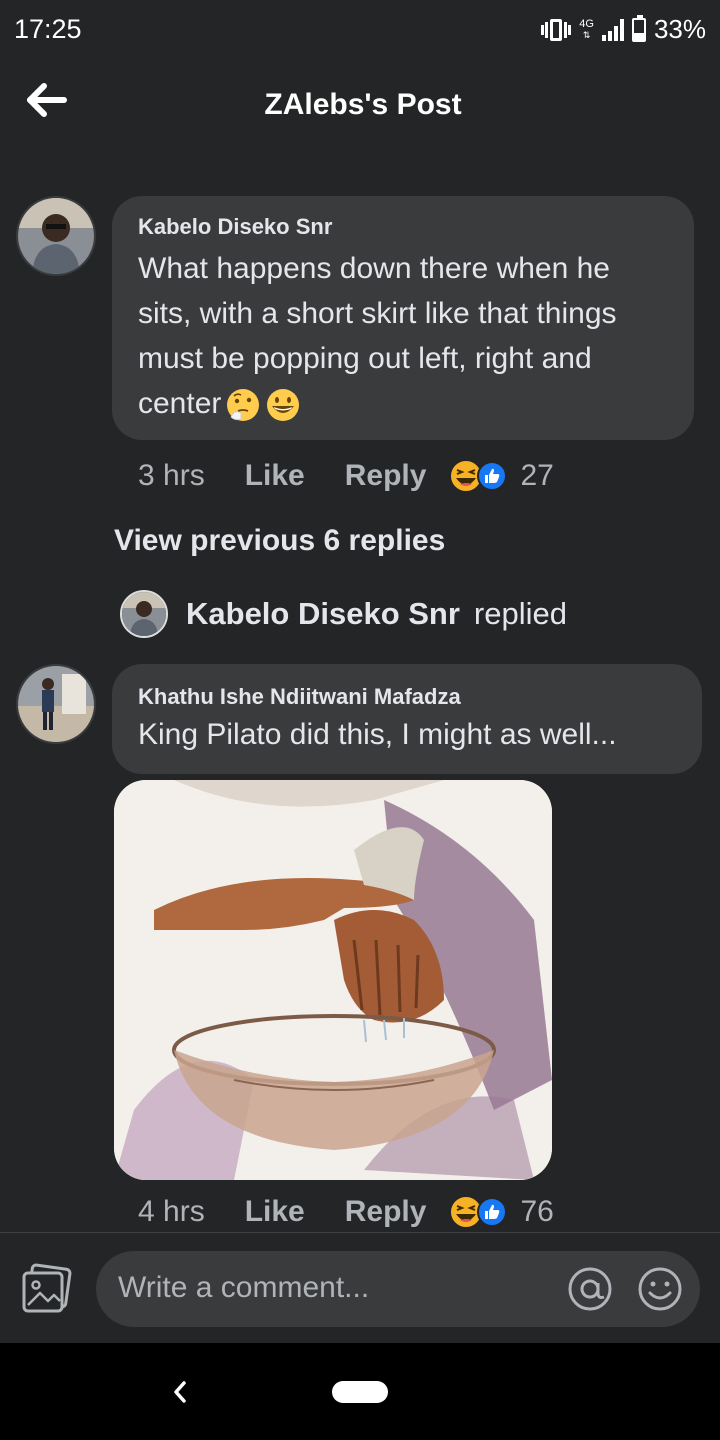  Describe the element at coordinates (243, 405) in the screenshot. I see `thinking-face-icon` at that location.